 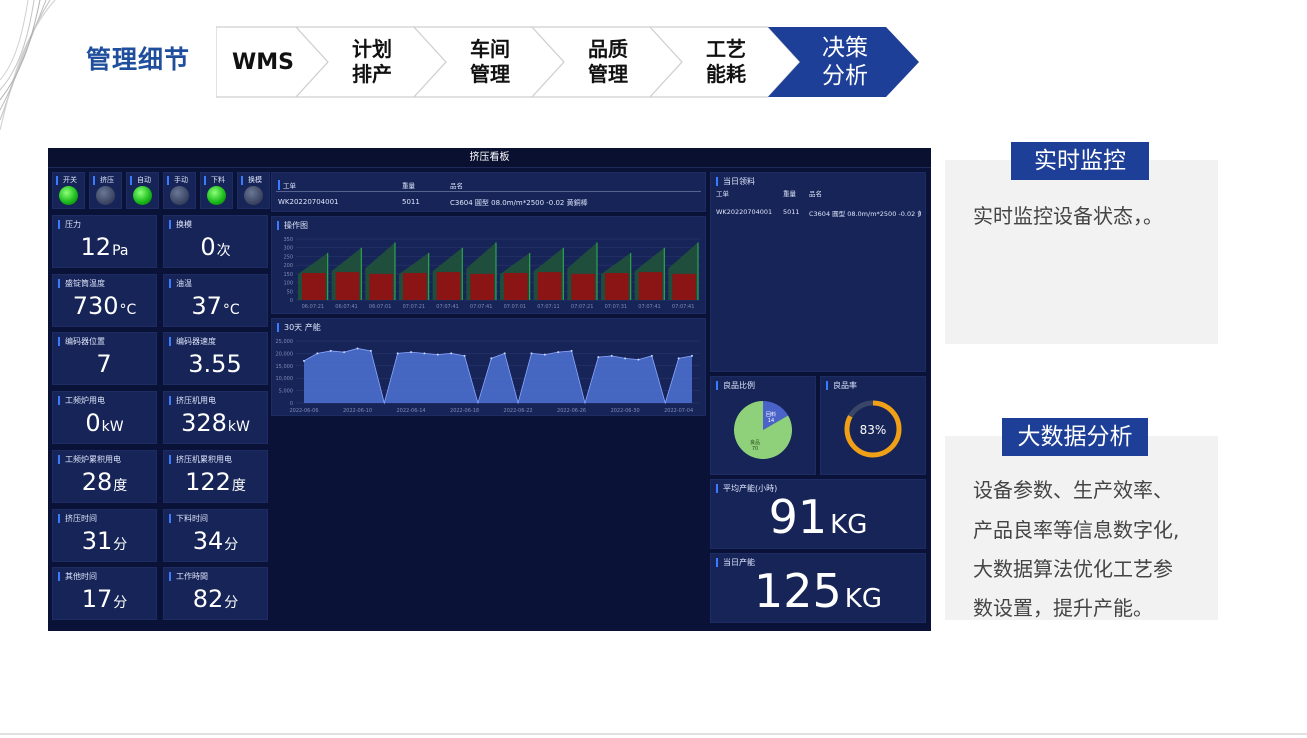 What do you see at coordinates (140, 180) in the screenshot?
I see `indicator-label: 自动` at bounding box center [140, 180].